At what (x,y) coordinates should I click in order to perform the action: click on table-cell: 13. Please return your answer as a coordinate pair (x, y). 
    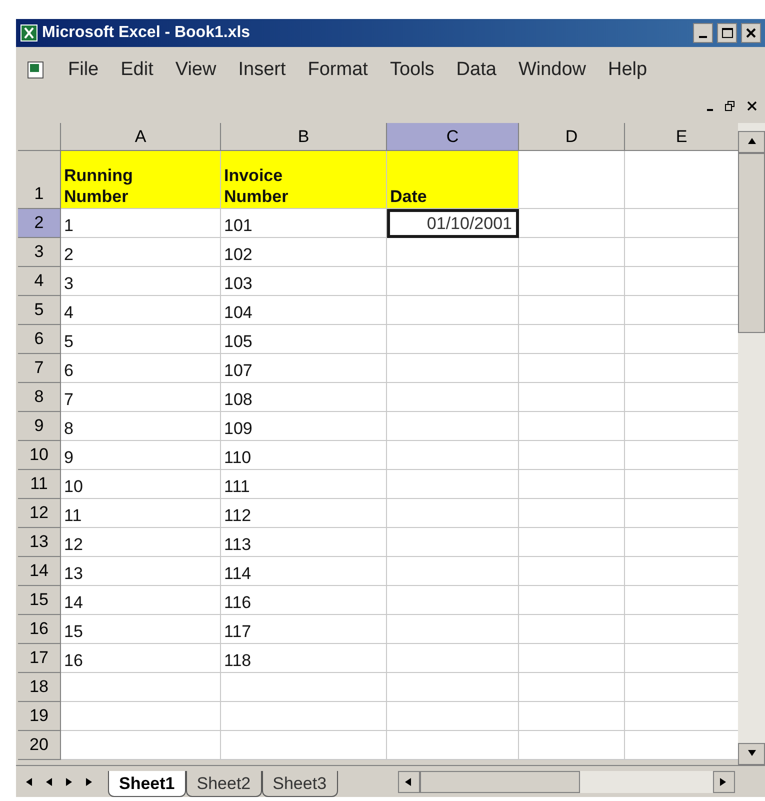
    Looking at the image, I should click on (141, 571).